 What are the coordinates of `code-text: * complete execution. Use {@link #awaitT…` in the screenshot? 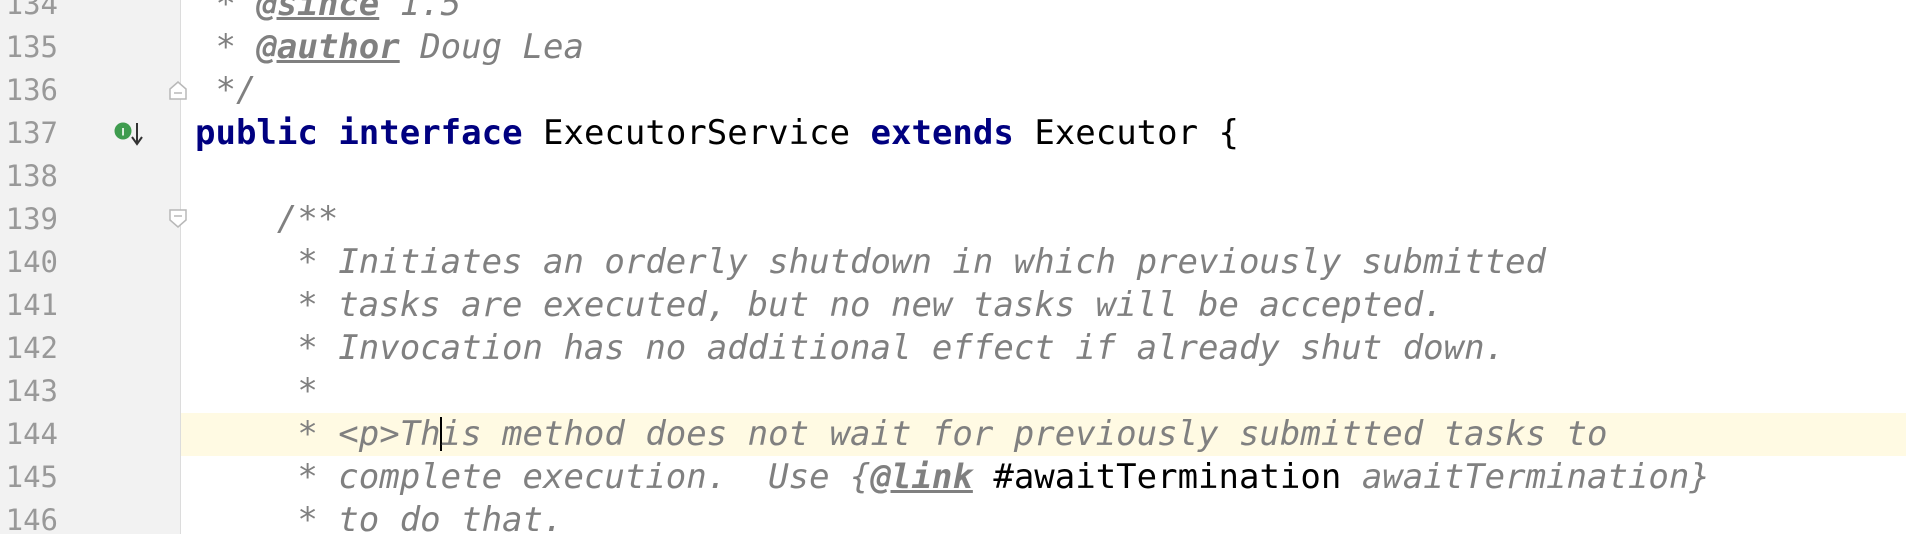 It's located at (952, 477).